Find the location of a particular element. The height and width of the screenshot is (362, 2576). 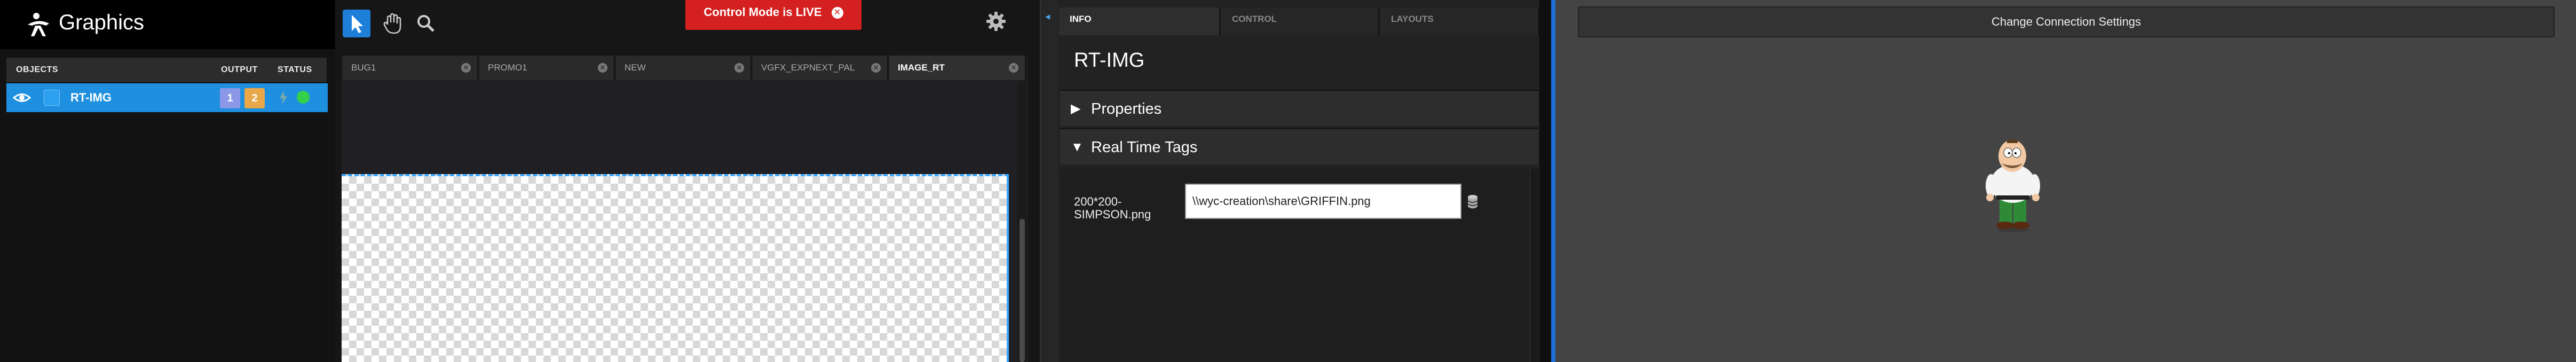

pointer-tool-button is located at coordinates (356, 23).